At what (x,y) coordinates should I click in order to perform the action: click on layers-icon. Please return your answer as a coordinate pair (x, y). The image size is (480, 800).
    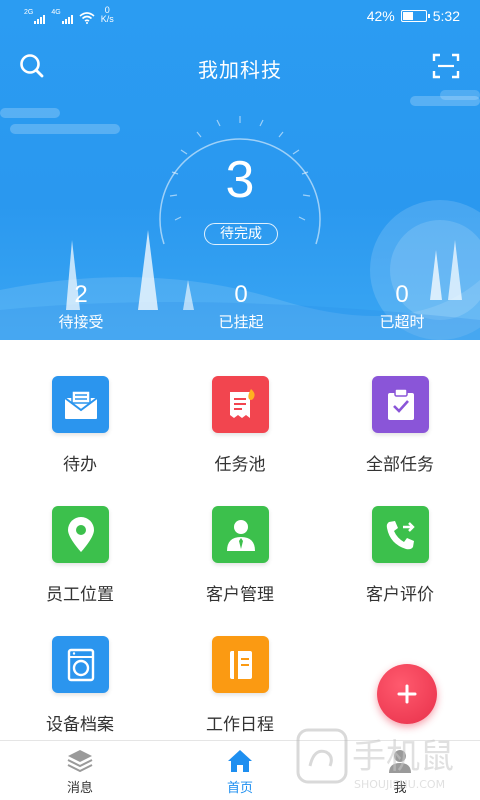
    Looking at the image, I should click on (80, 761).